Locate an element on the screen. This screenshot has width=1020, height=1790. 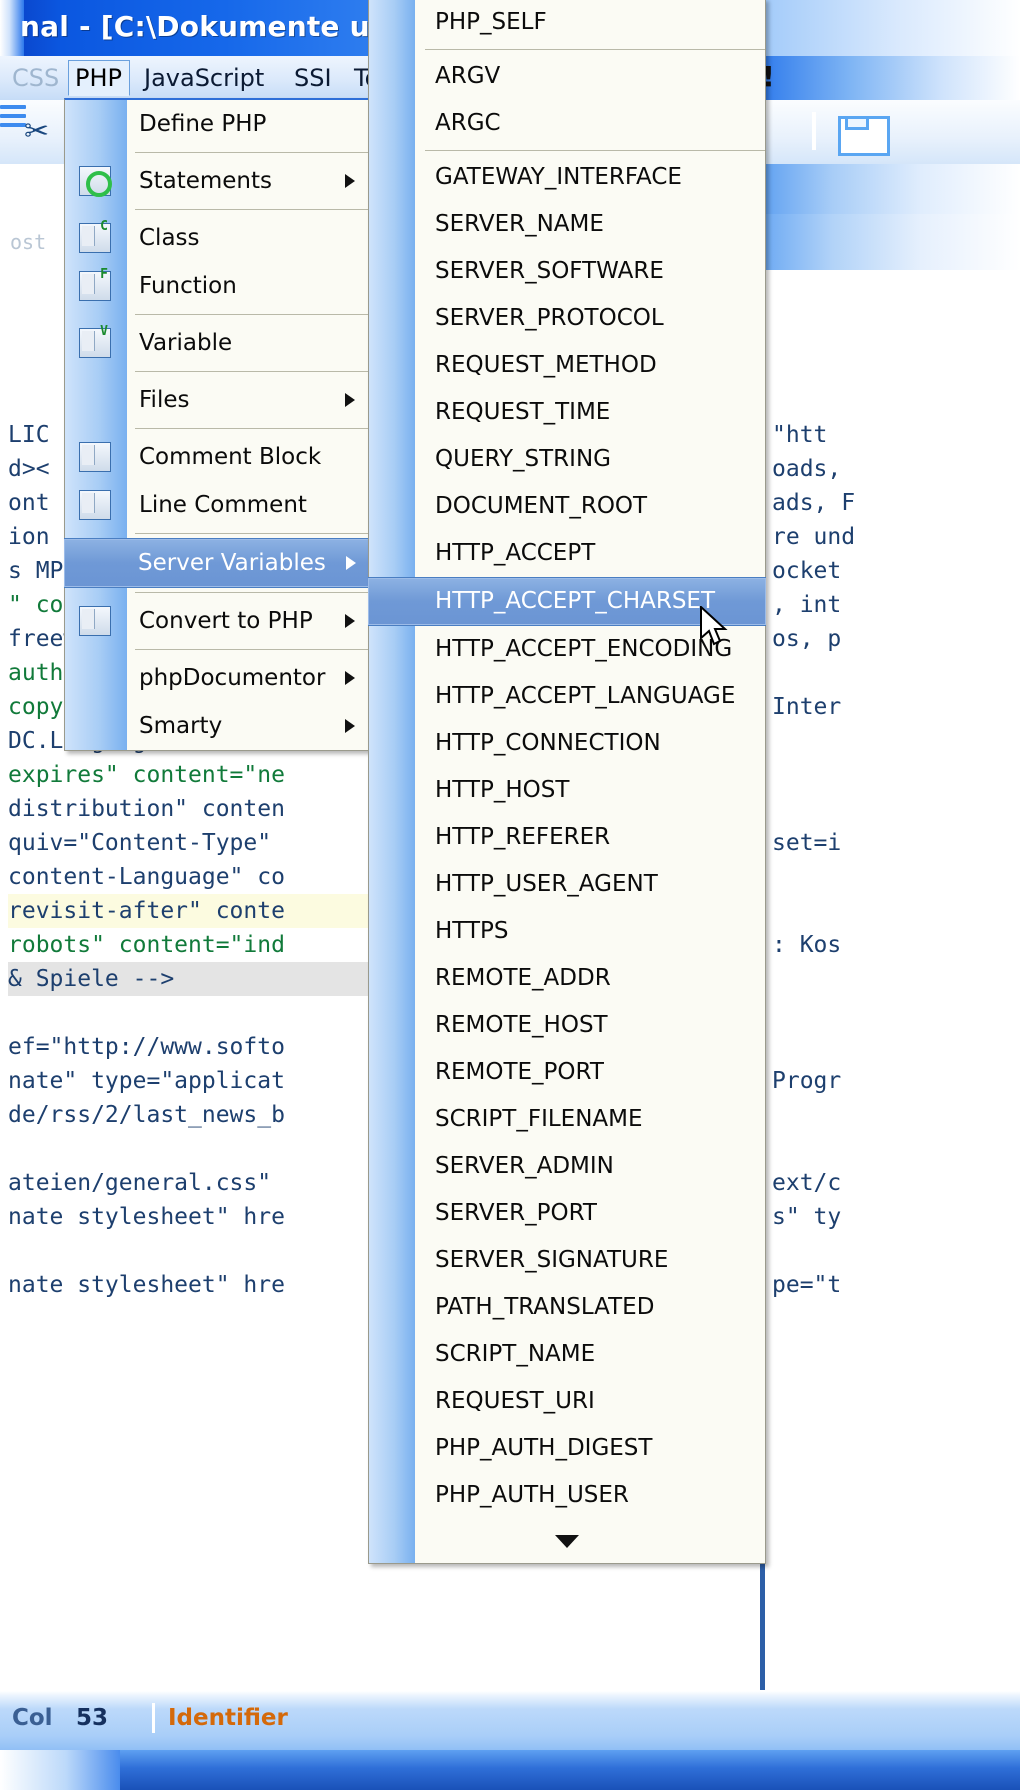
menu-item-javascript: JavaScript is located at coordinates (204, 78).